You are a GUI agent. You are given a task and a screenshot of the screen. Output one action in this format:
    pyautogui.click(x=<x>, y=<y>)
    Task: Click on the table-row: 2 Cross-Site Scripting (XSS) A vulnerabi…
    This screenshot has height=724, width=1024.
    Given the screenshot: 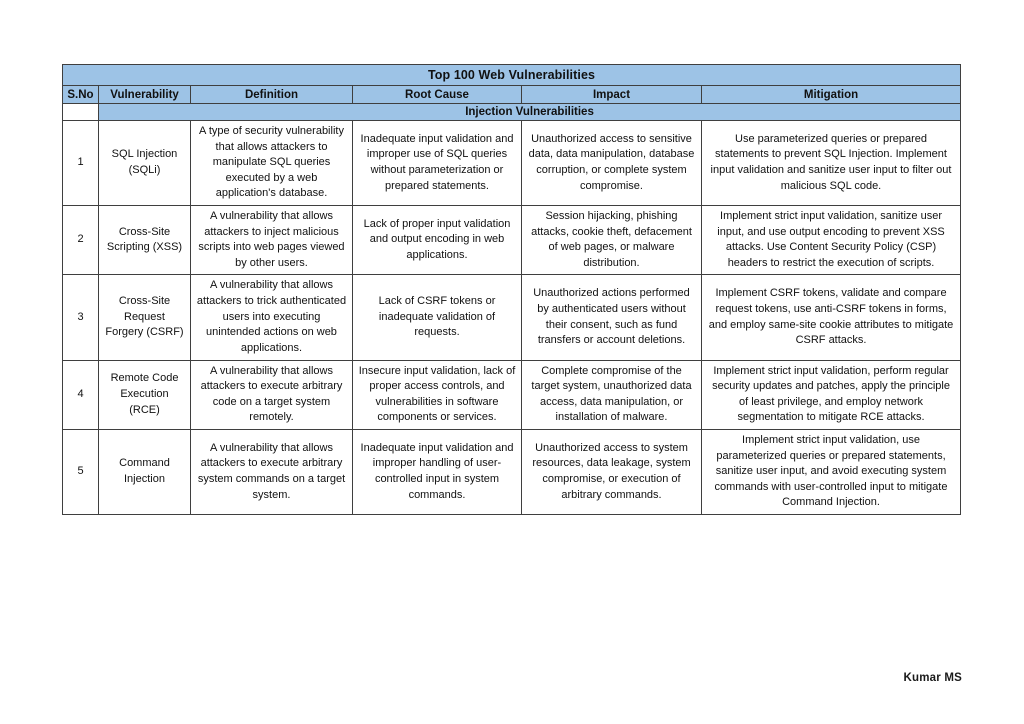 What is the action you would take?
    pyautogui.click(x=512, y=240)
    